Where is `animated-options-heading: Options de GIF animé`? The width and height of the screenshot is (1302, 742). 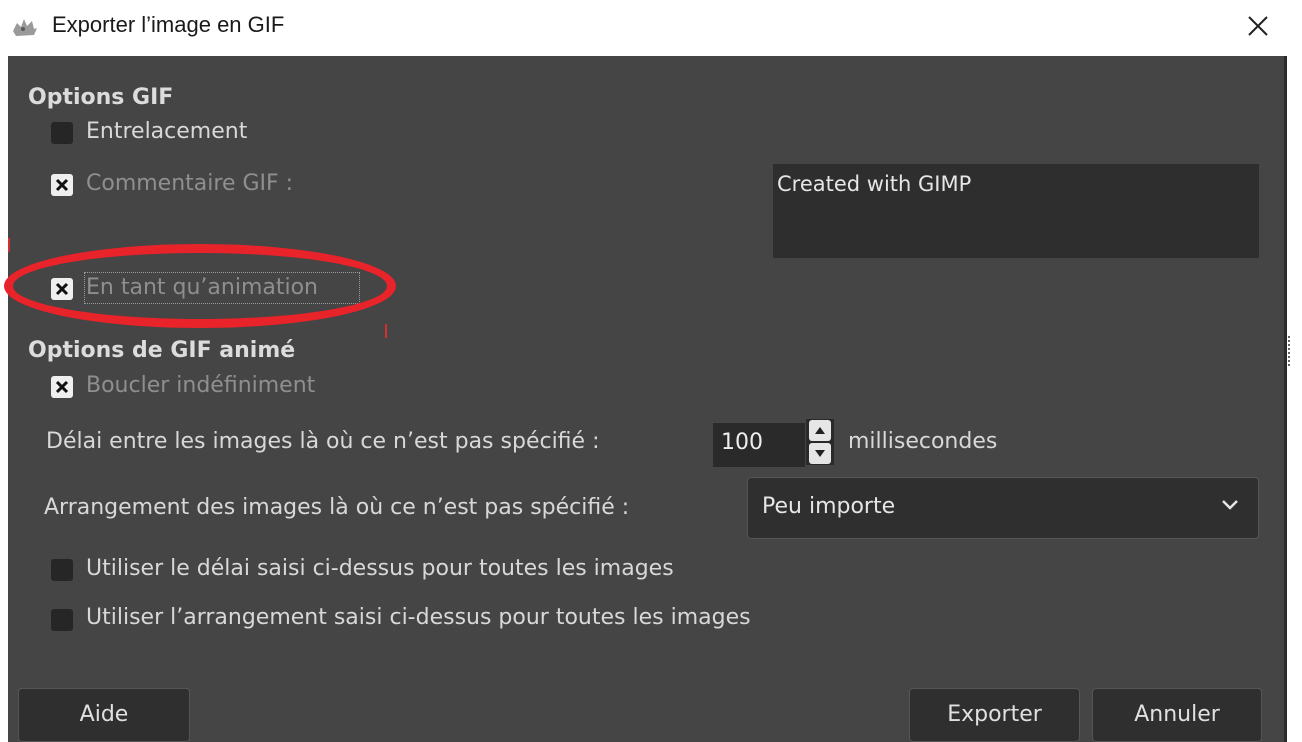 animated-options-heading: Options de GIF animé is located at coordinates (162, 350).